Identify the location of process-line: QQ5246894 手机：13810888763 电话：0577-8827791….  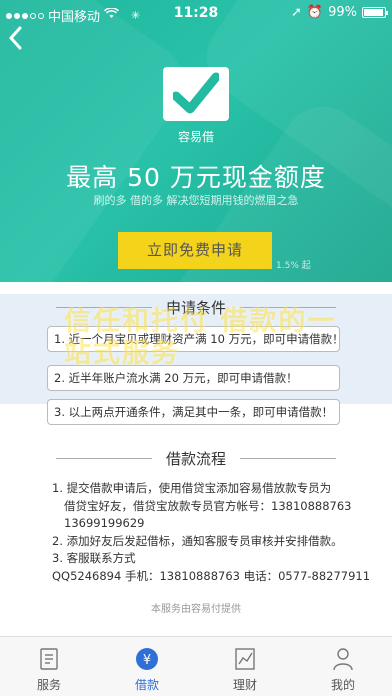
(211, 575).